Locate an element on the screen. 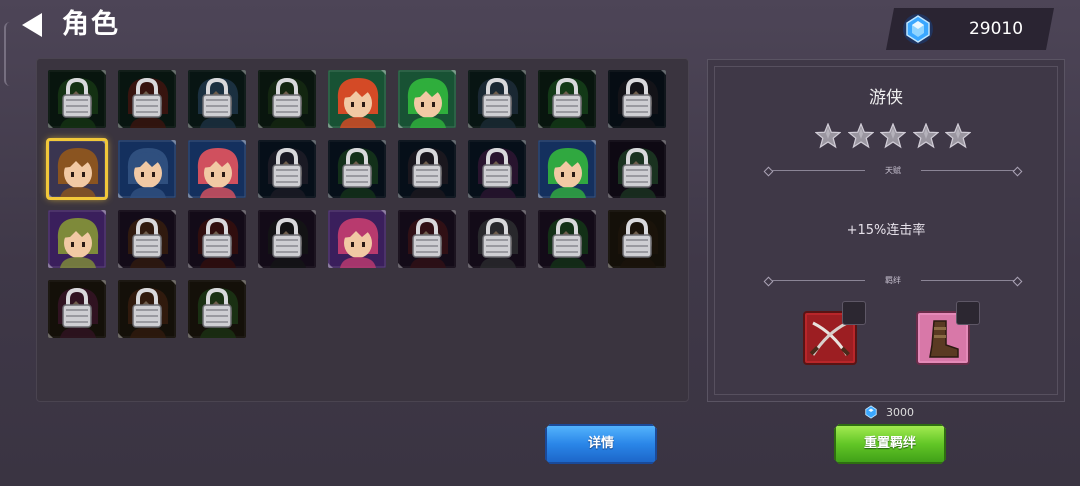 Image resolution: width=1080 pixels, height=486 pixels. currency-amount: 29010 is located at coordinates (996, 29).